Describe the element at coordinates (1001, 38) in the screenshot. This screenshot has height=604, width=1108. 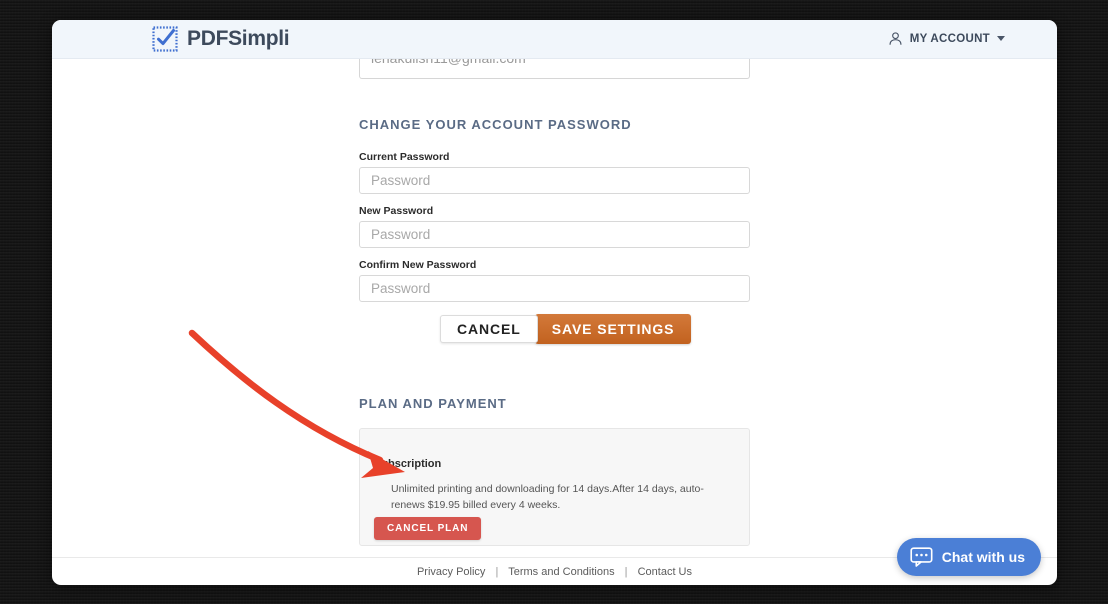
I see `chevron-down-icon` at that location.